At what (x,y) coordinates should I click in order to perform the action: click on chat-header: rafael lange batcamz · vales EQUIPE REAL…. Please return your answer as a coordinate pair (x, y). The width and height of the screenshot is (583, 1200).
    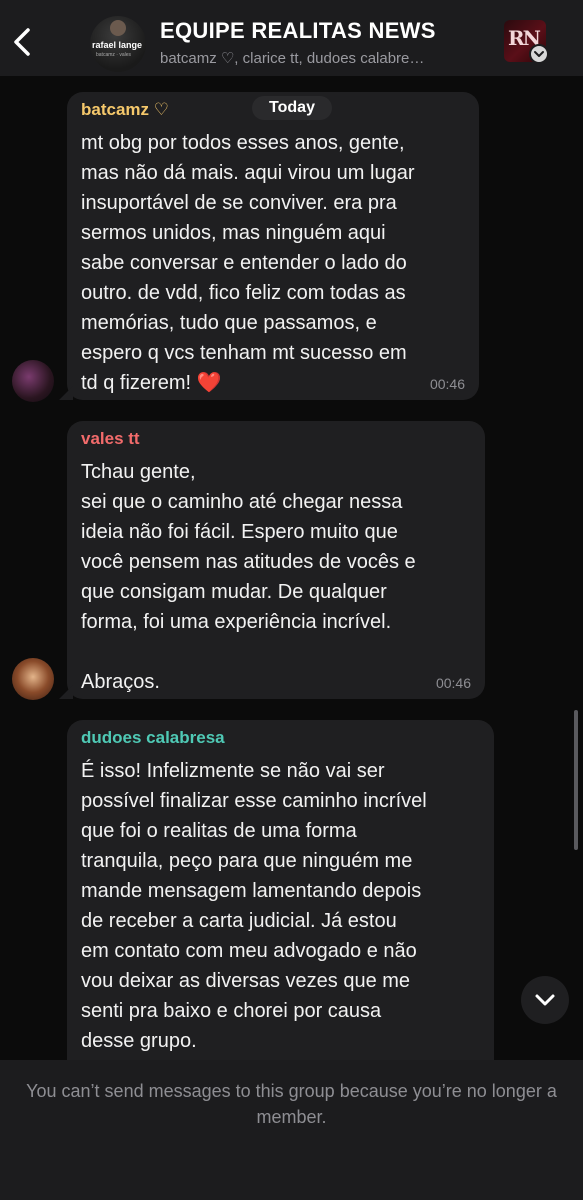
    Looking at the image, I should click on (291, 38).